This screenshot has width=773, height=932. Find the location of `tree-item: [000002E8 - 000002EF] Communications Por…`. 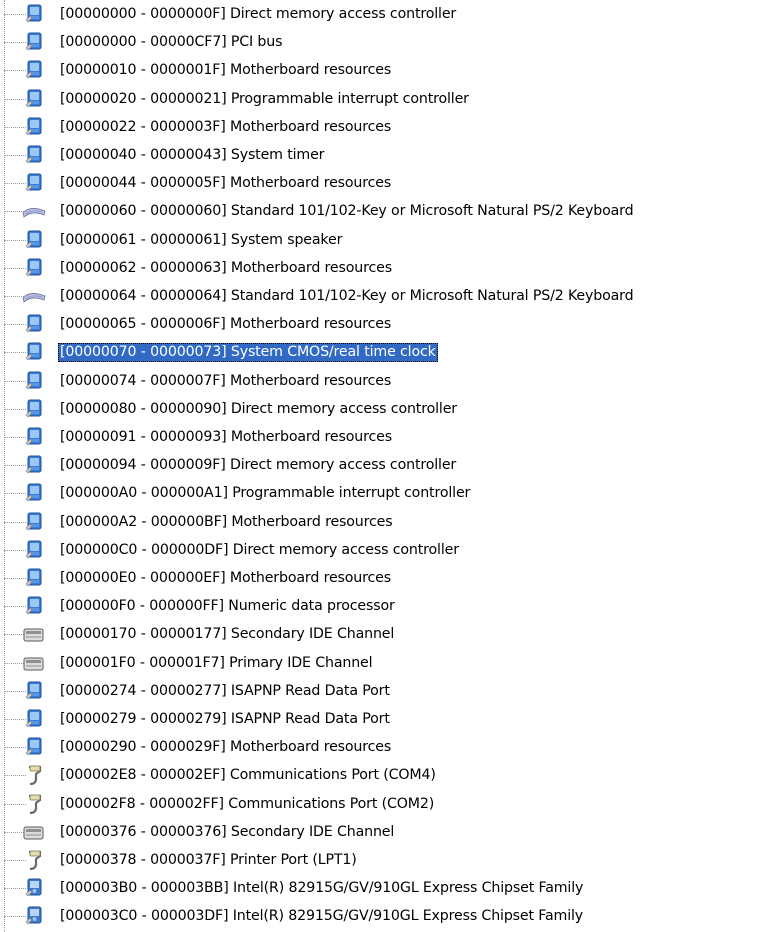

tree-item: [000002E8 - 000002EF] Communications Por… is located at coordinates (386, 775).